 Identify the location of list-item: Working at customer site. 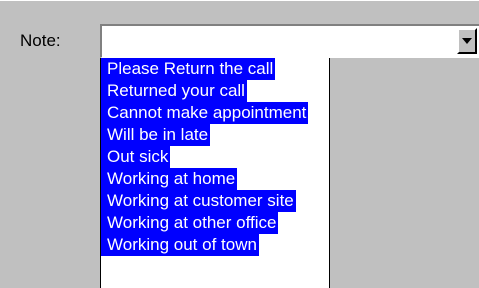
(215, 201).